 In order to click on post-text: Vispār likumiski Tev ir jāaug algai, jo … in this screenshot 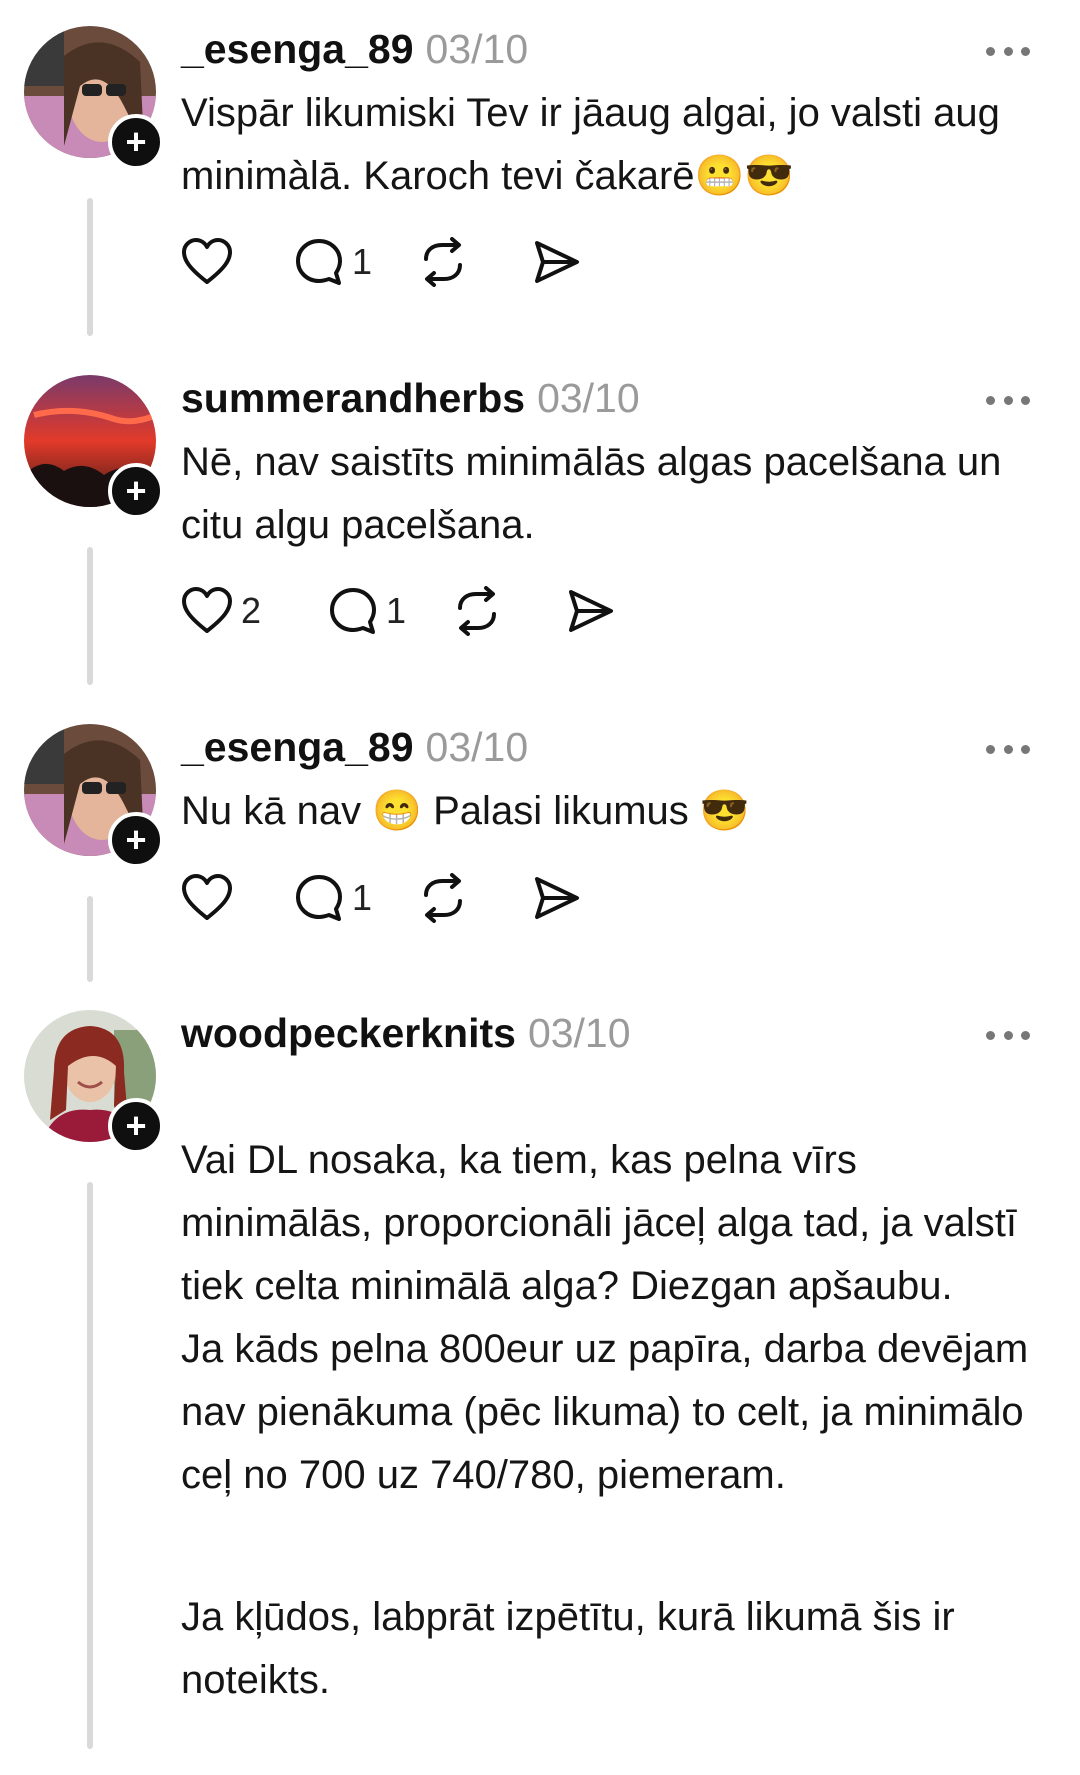, I will do `click(616, 145)`.